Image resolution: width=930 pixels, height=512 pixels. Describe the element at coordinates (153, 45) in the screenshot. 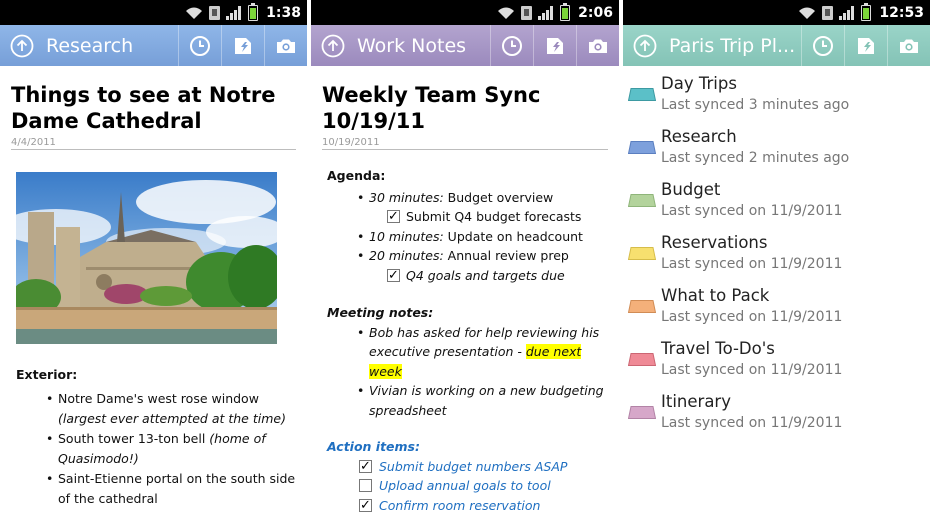

I see `title-bar: Research` at that location.